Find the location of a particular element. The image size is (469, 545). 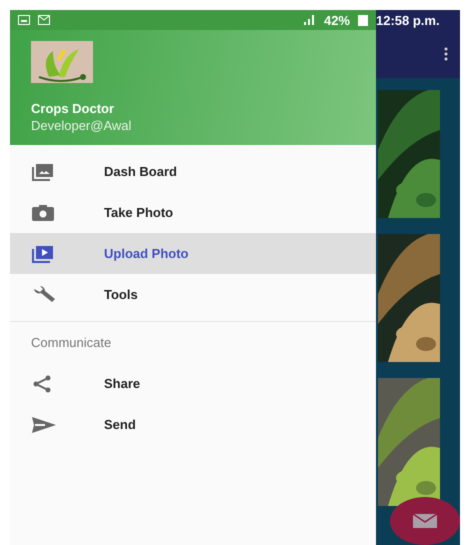

user-name: Developer@Awal is located at coordinates (81, 125).